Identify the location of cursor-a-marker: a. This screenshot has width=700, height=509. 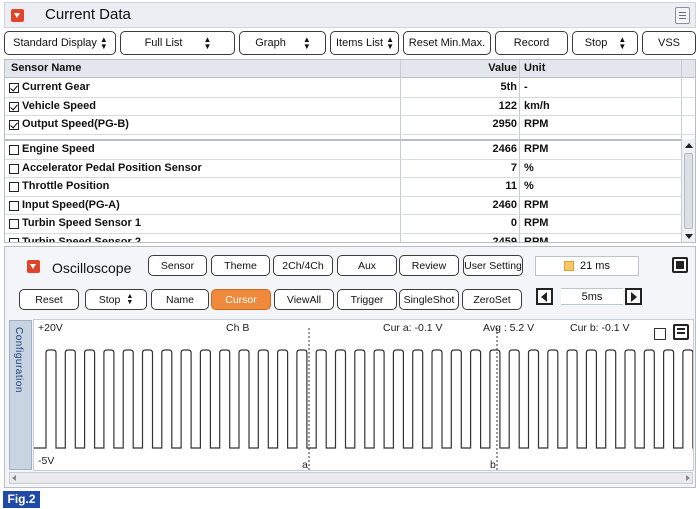
(305, 464).